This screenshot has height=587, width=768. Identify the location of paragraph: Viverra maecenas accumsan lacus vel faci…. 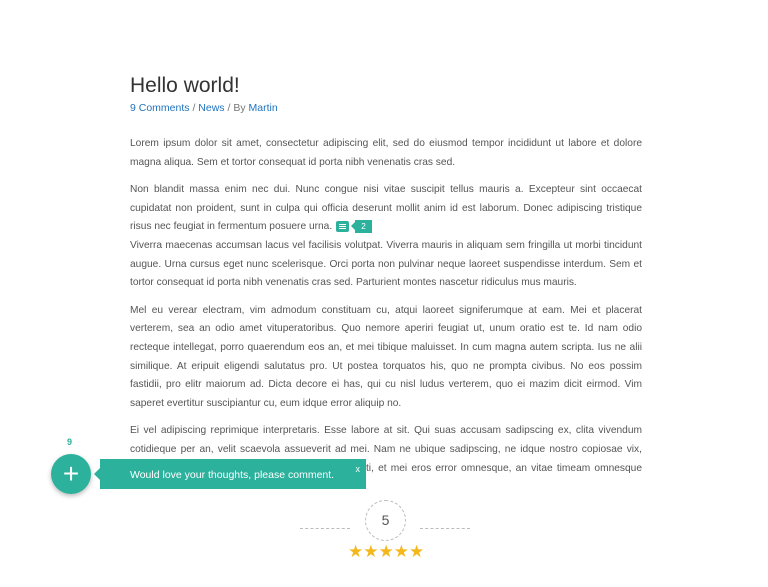
(386, 264).